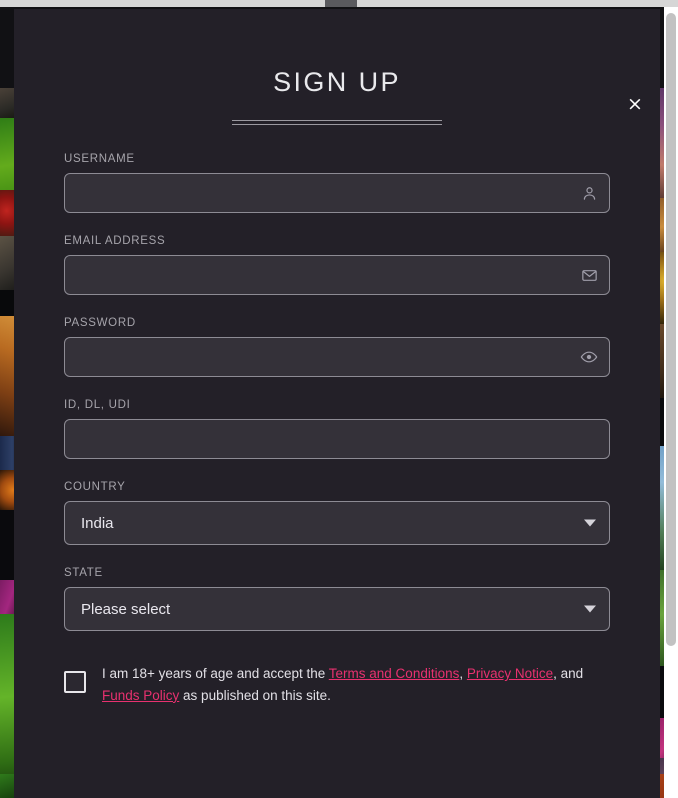 This screenshot has width=678, height=798. I want to click on username-input, so click(337, 193).